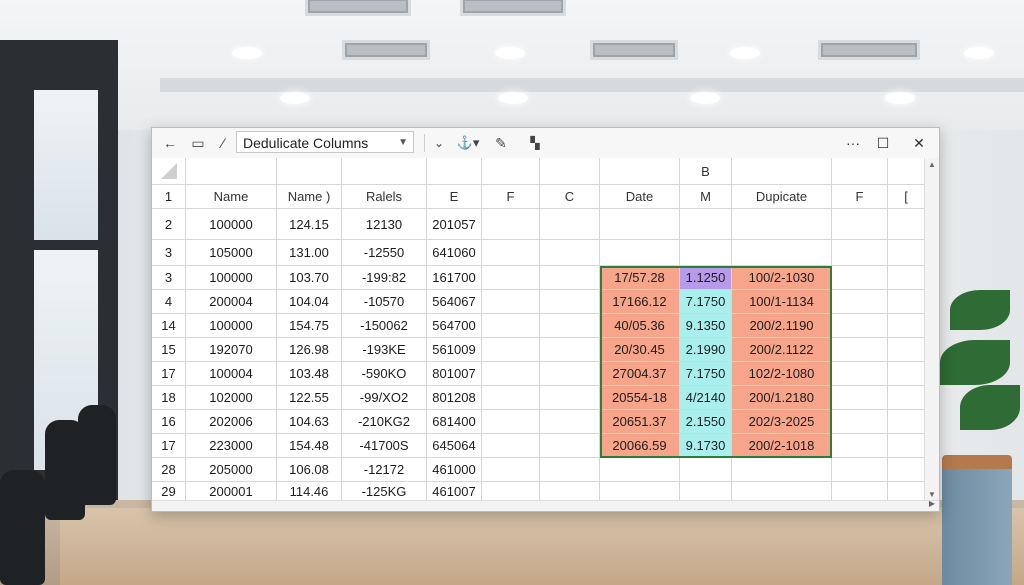 The height and width of the screenshot is (585, 1024). What do you see at coordinates (325, 142) in the screenshot?
I see `name-box: Dedulicate Columns ▼` at bounding box center [325, 142].